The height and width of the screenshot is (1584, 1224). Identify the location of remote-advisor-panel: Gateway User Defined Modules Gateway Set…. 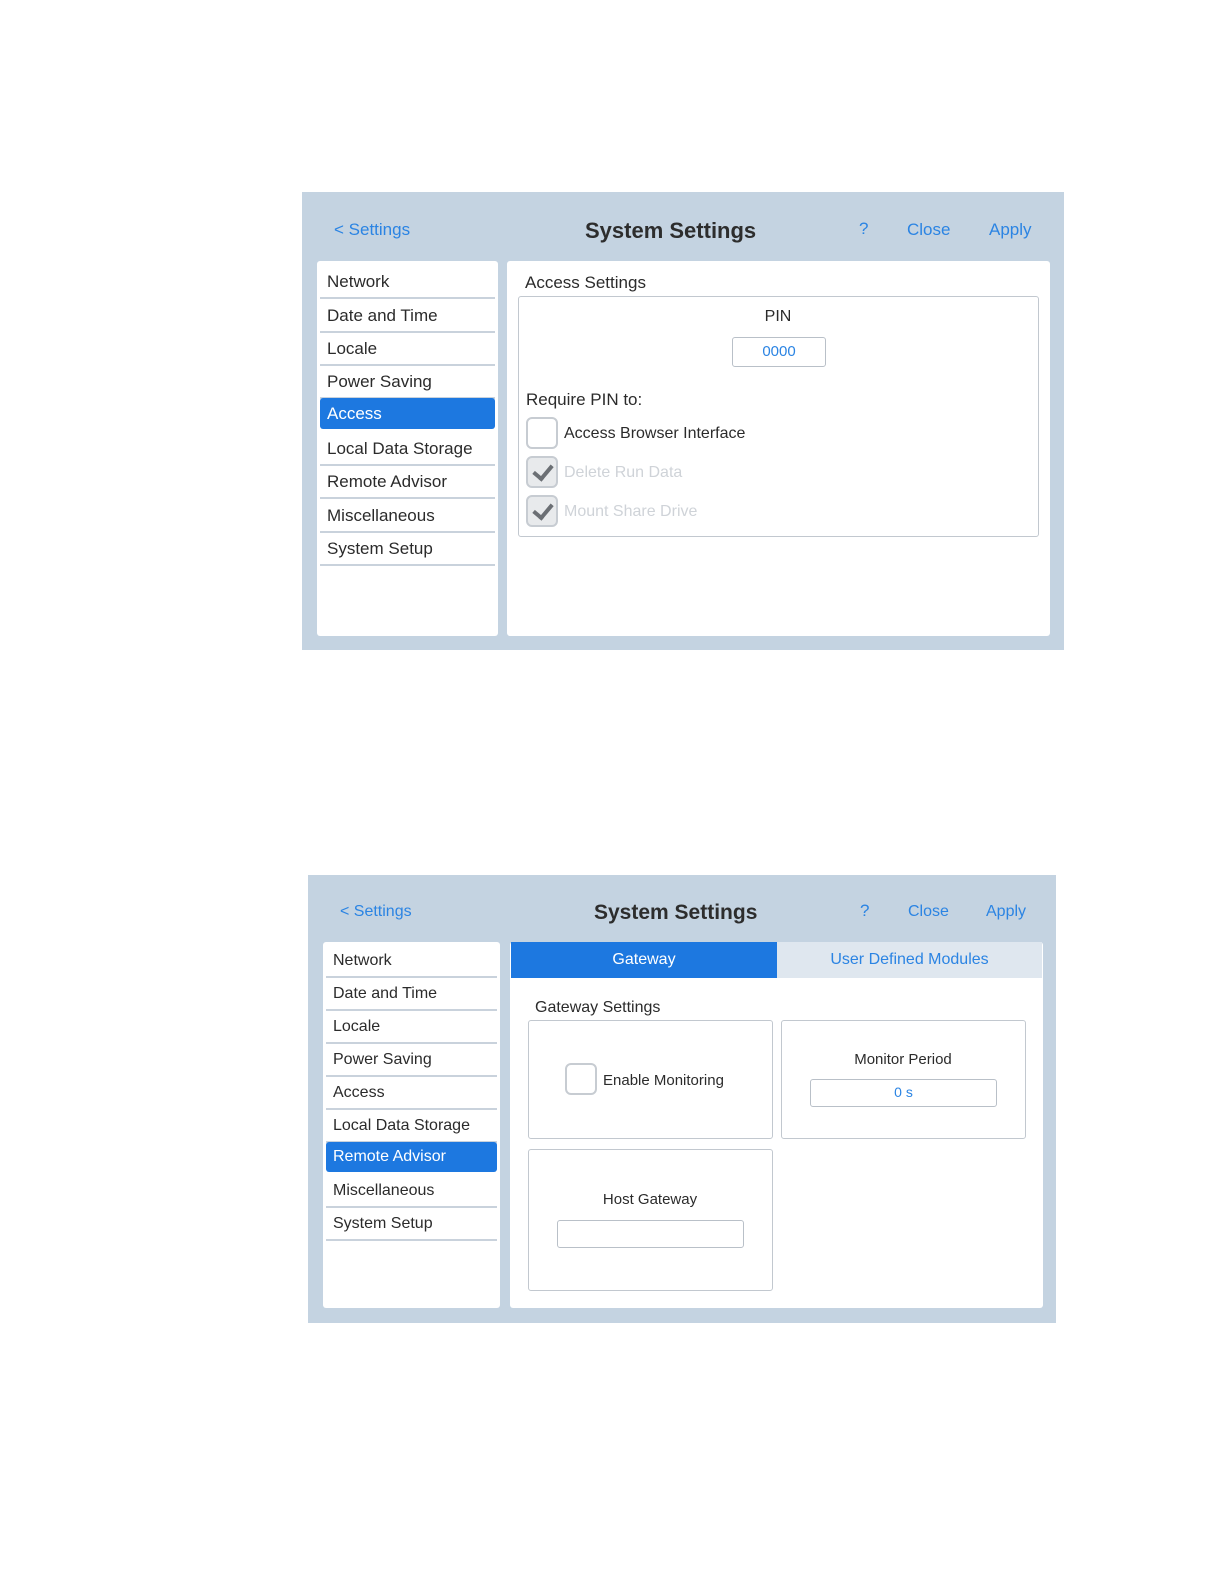
(776, 1125).